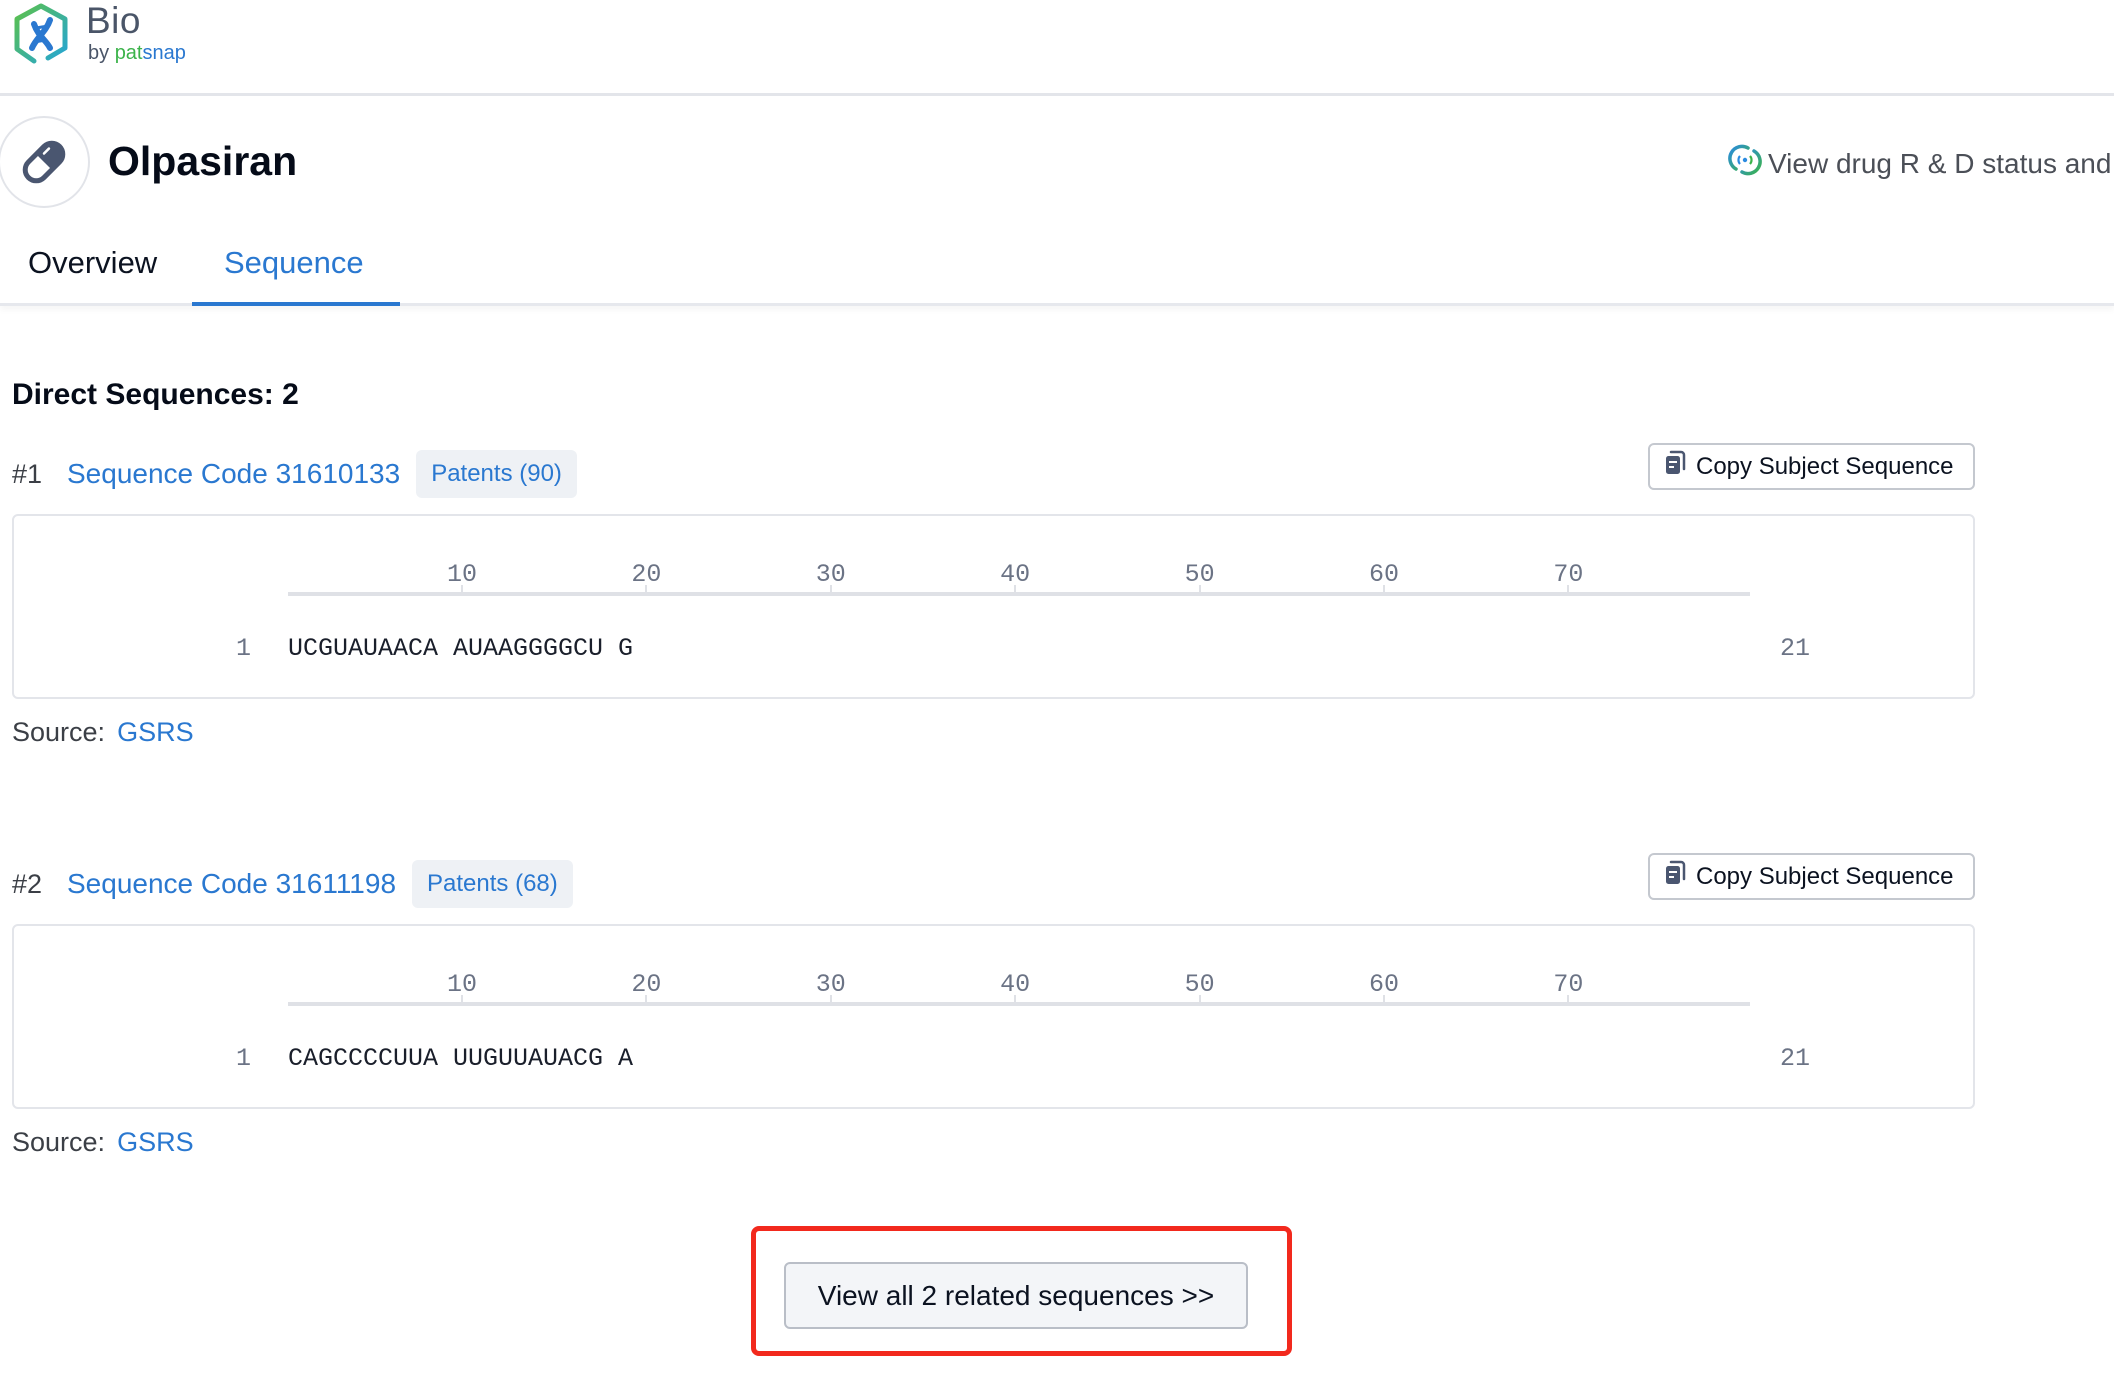 The image size is (2114, 1376). What do you see at coordinates (496, 474) in the screenshot?
I see `patents-badge: Patents (90)` at bounding box center [496, 474].